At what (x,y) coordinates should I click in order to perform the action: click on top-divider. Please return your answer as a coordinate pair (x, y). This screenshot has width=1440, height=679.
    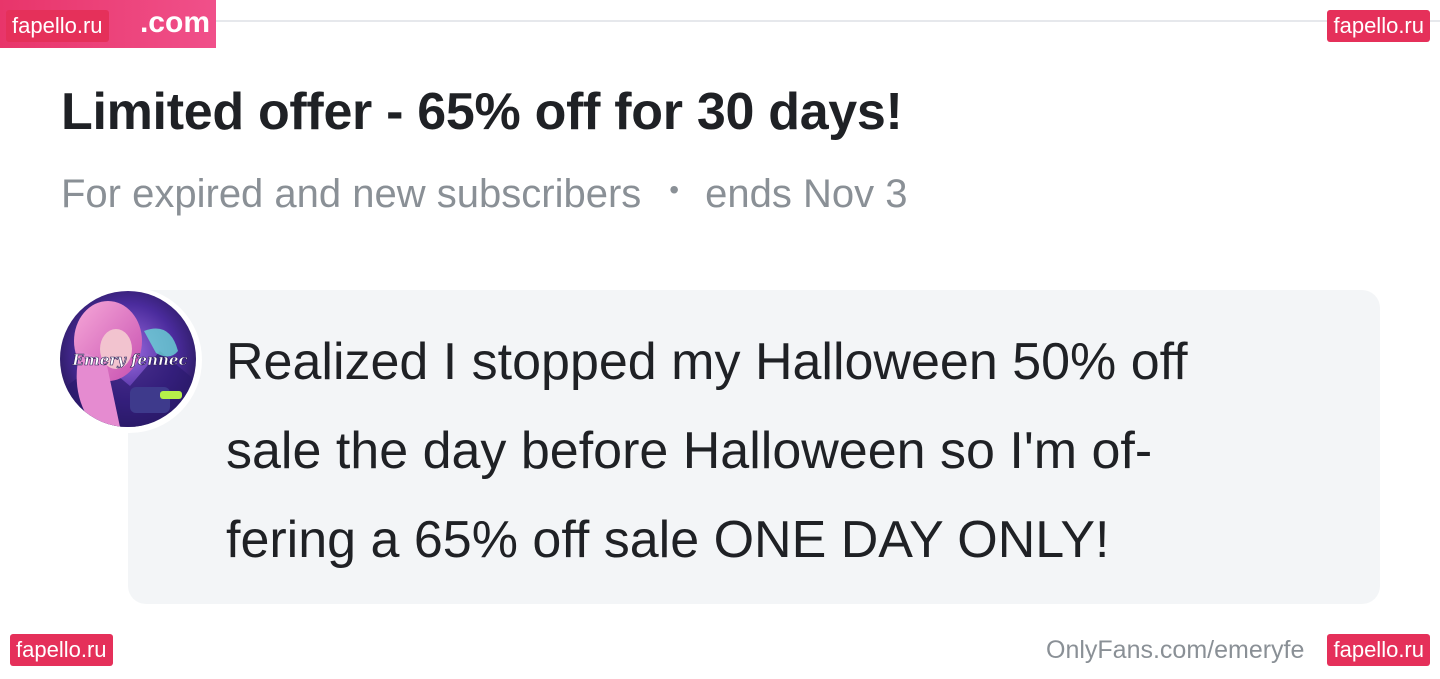
    Looking at the image, I should click on (720, 21).